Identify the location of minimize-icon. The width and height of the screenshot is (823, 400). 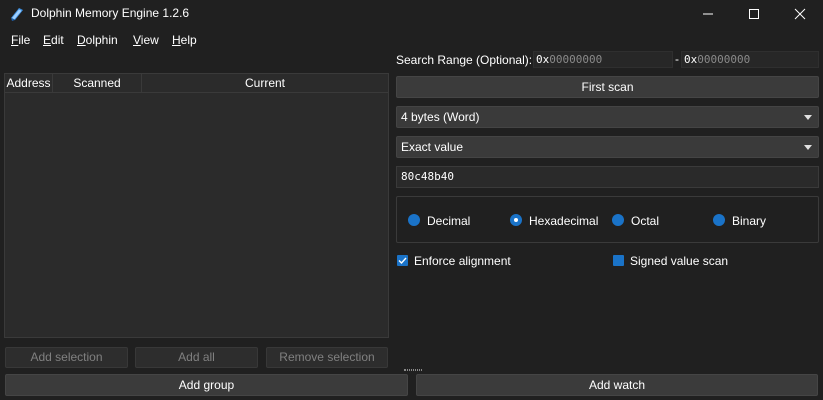
(708, 14).